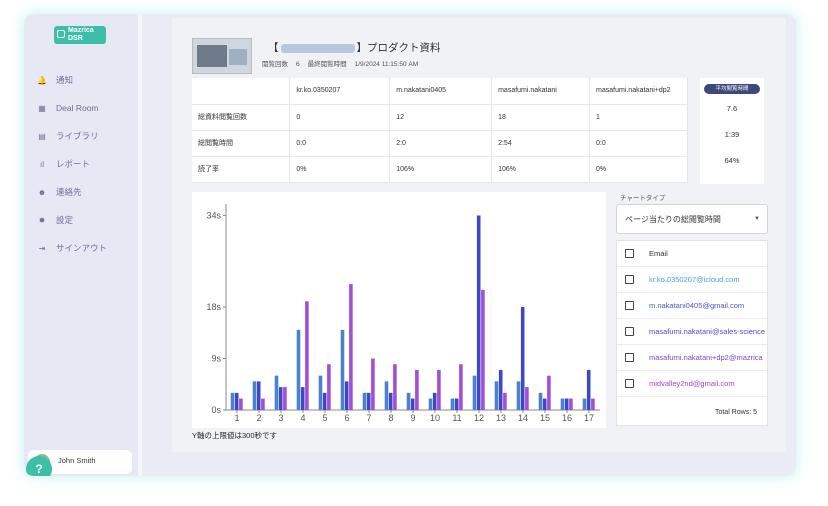 The image size is (828, 506). I want to click on list-item: masafumi.nakatani@sales-science, so click(692, 332).